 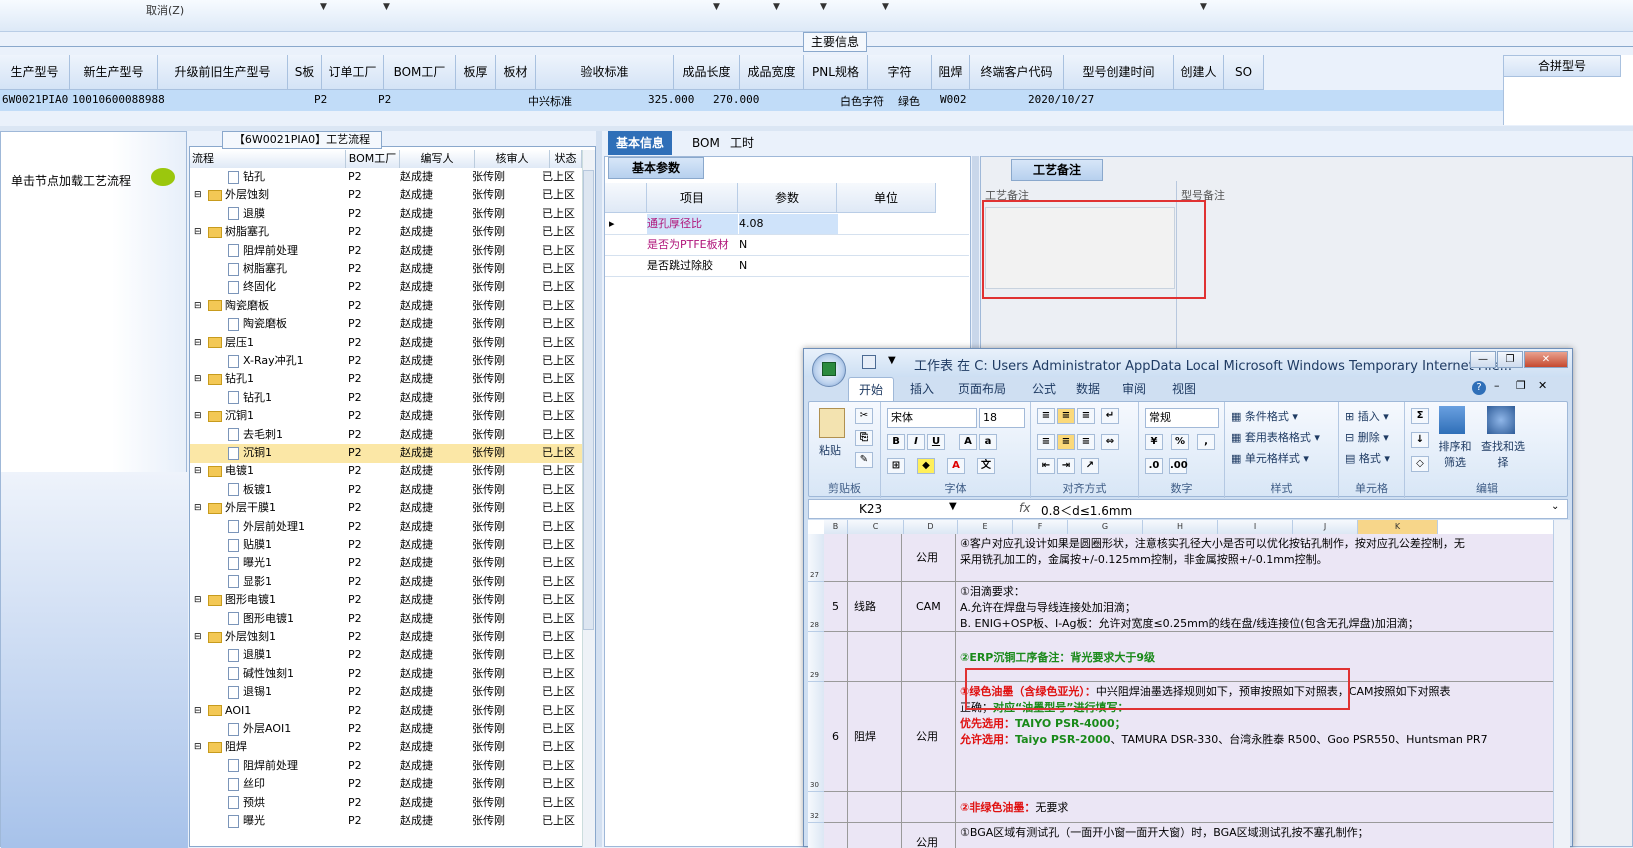 I want to click on header-col: S板, so click(x=305, y=72).